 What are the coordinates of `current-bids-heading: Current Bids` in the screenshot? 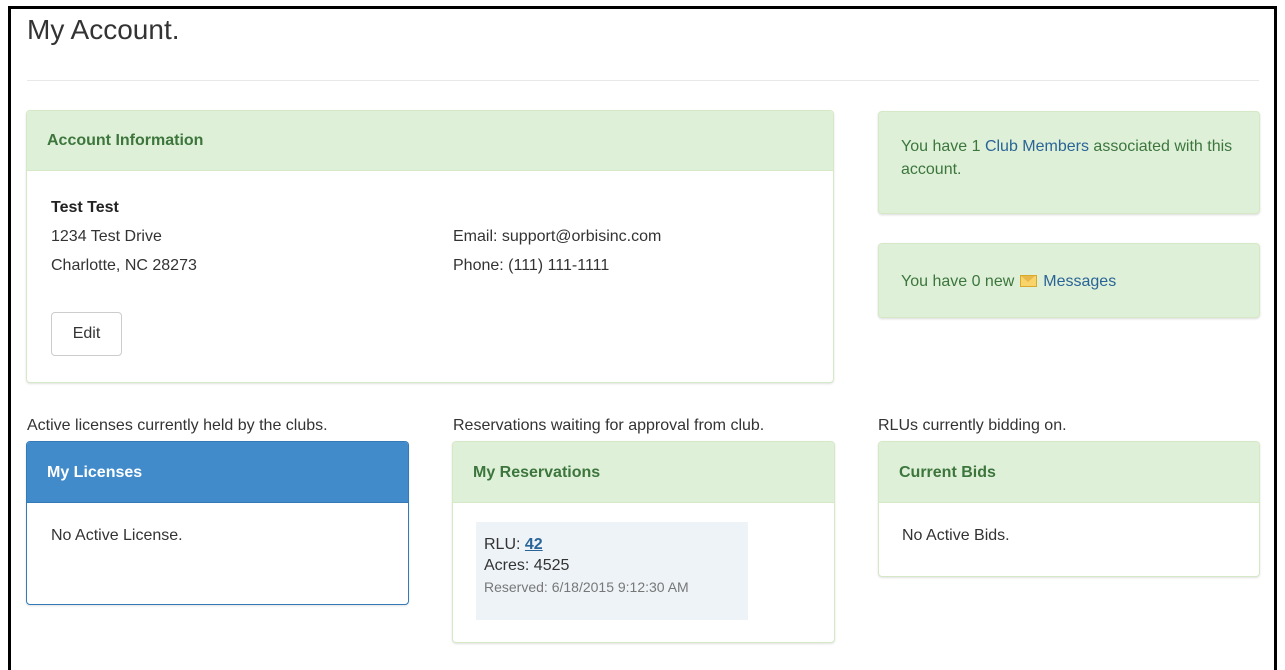 It's located at (1069, 472).